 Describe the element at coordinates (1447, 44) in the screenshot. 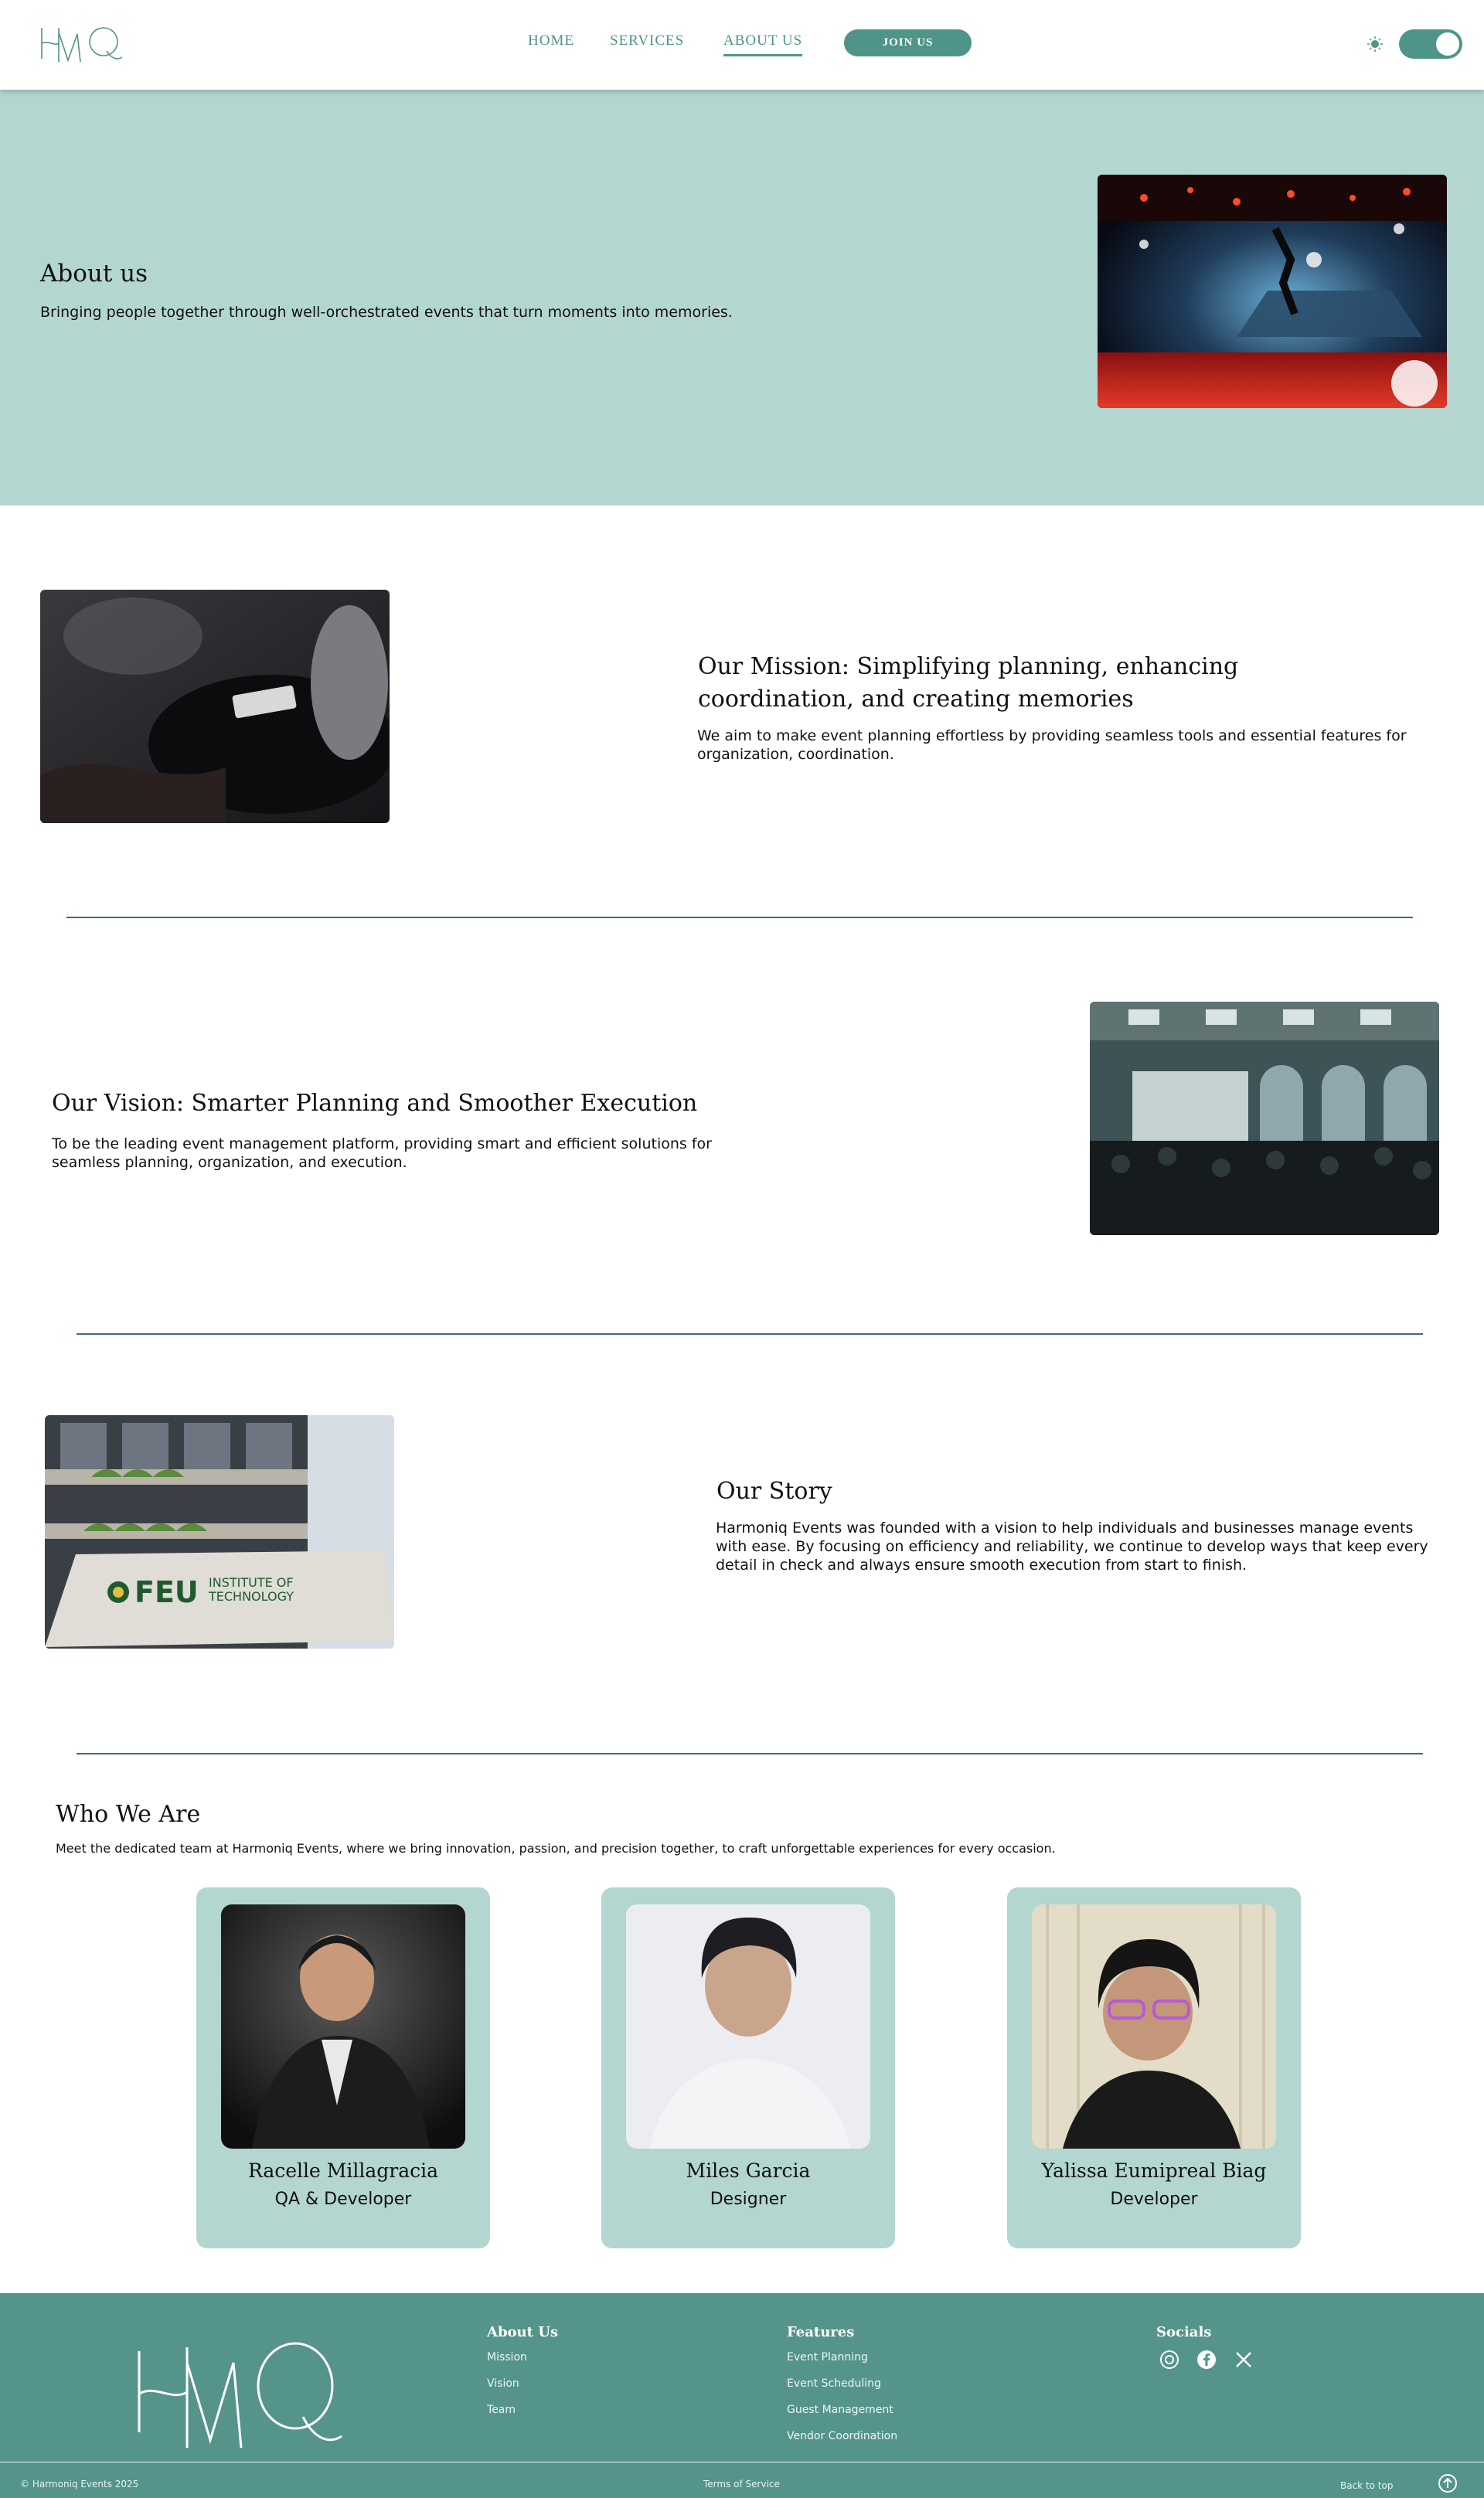

I see `toggle-knob` at that location.